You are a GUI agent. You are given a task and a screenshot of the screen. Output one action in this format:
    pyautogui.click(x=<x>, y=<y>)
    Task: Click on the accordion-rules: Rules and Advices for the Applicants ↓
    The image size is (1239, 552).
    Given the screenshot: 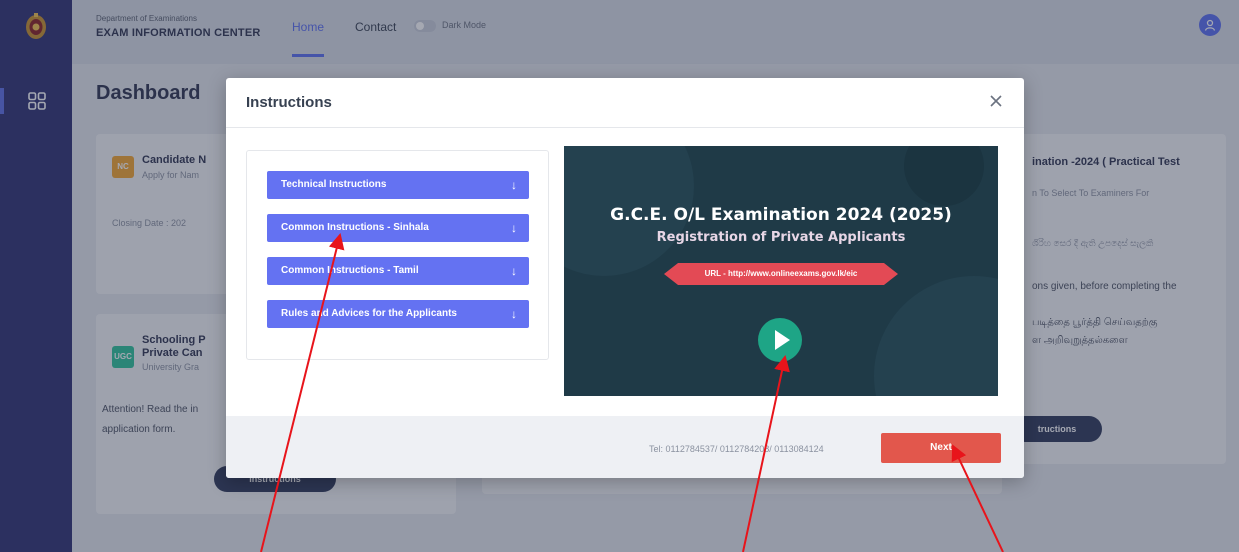 What is the action you would take?
    pyautogui.click(x=398, y=314)
    